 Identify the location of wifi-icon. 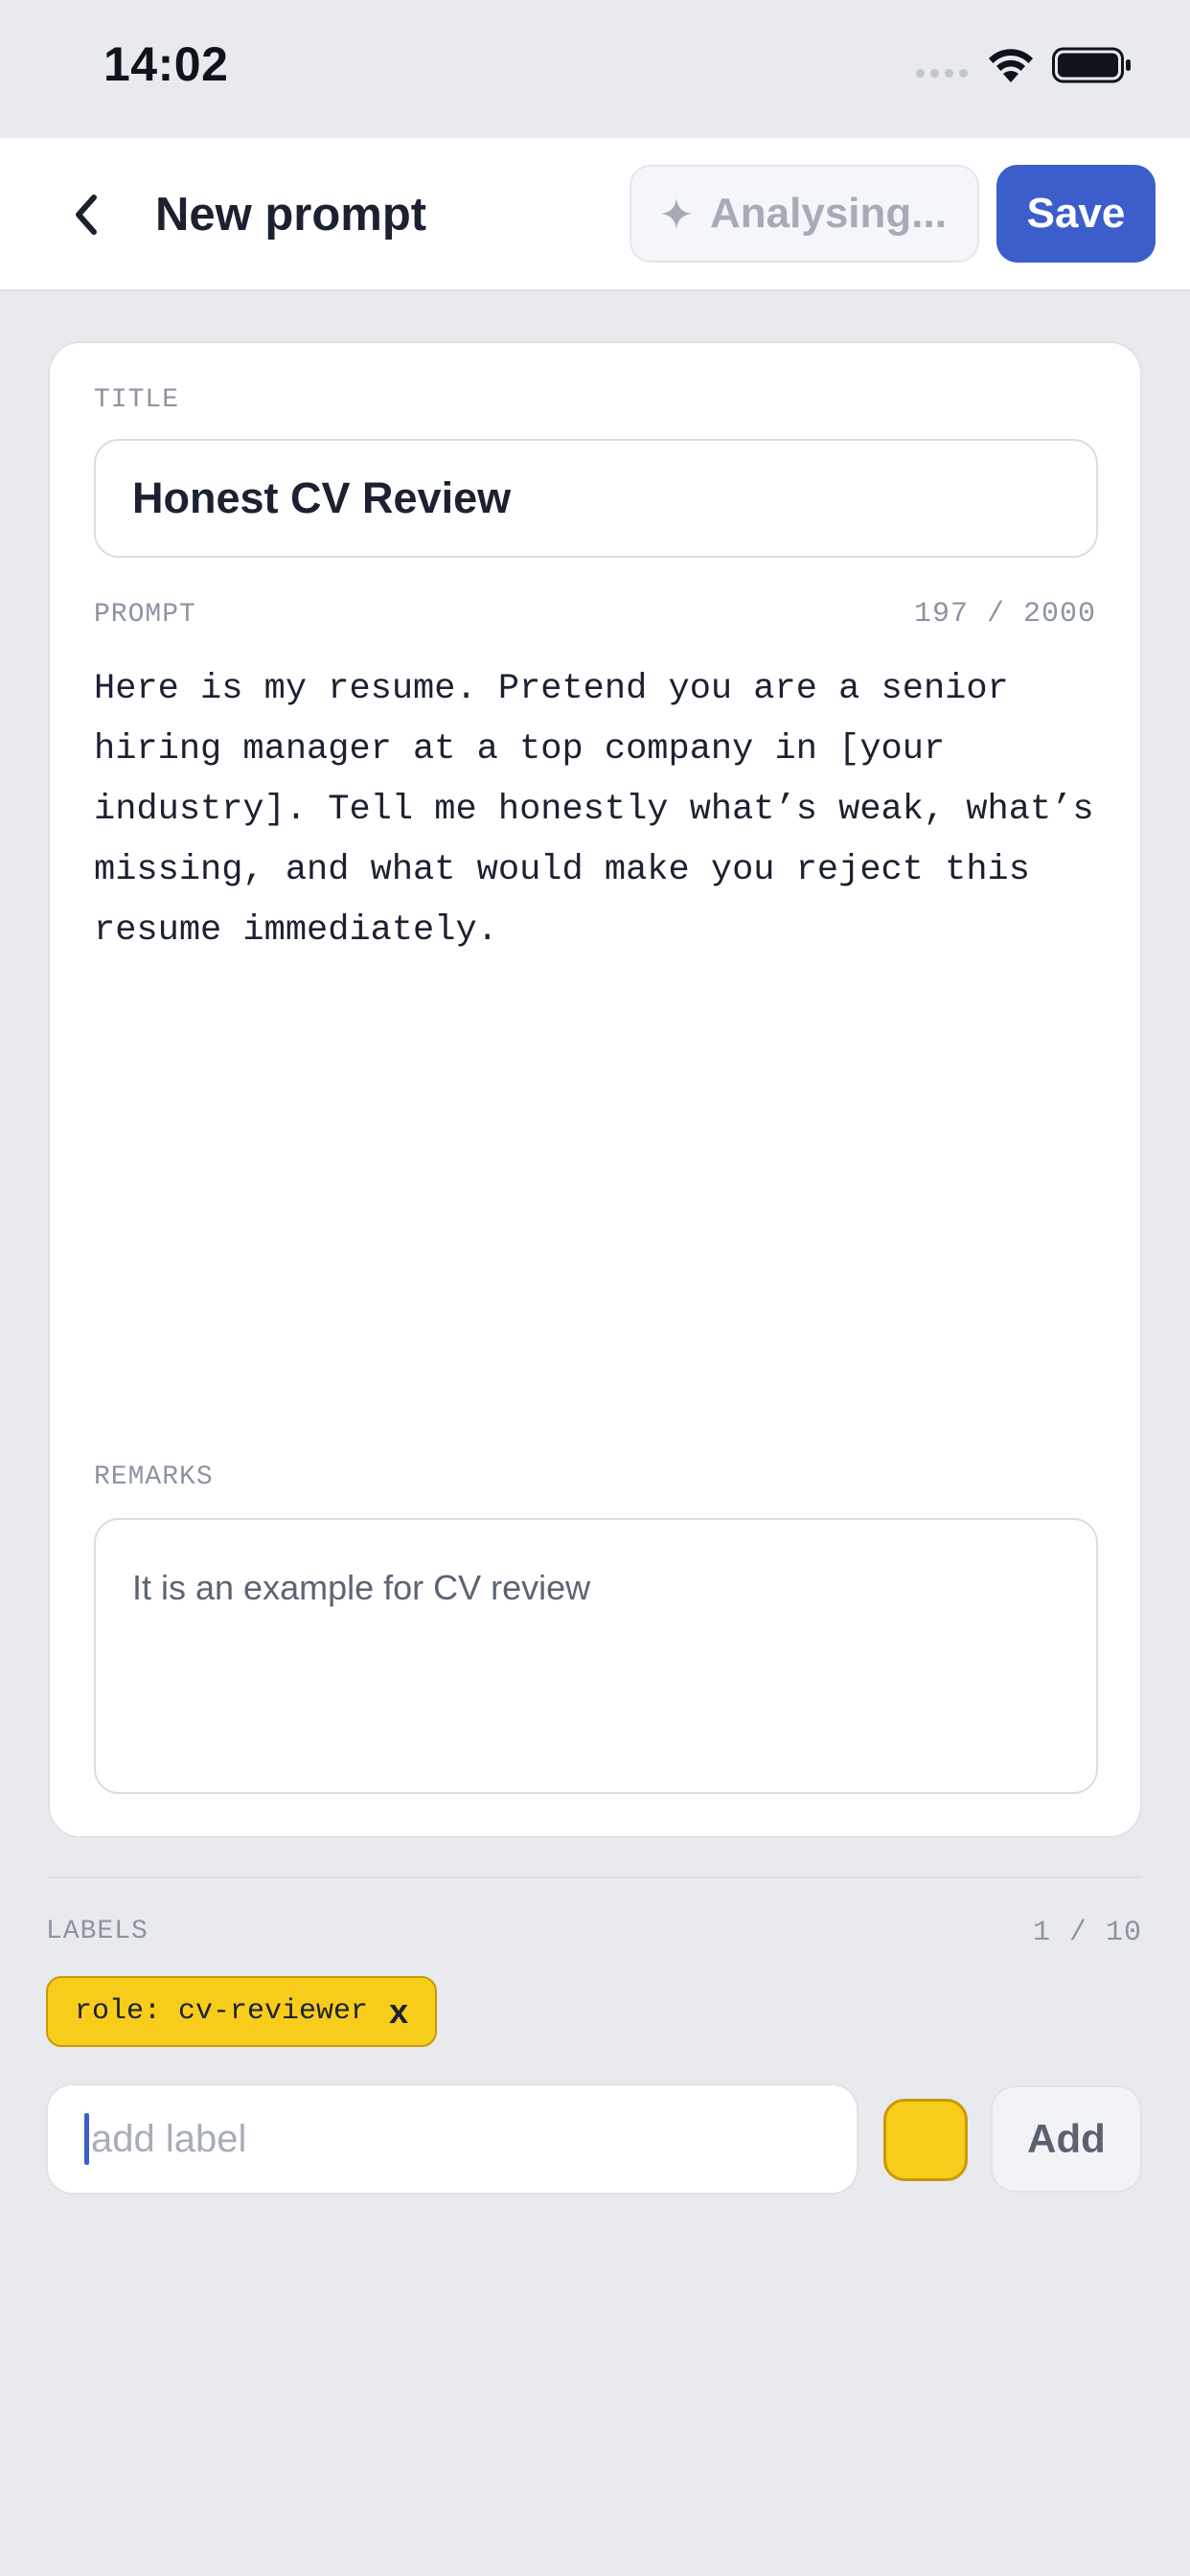
(1011, 65).